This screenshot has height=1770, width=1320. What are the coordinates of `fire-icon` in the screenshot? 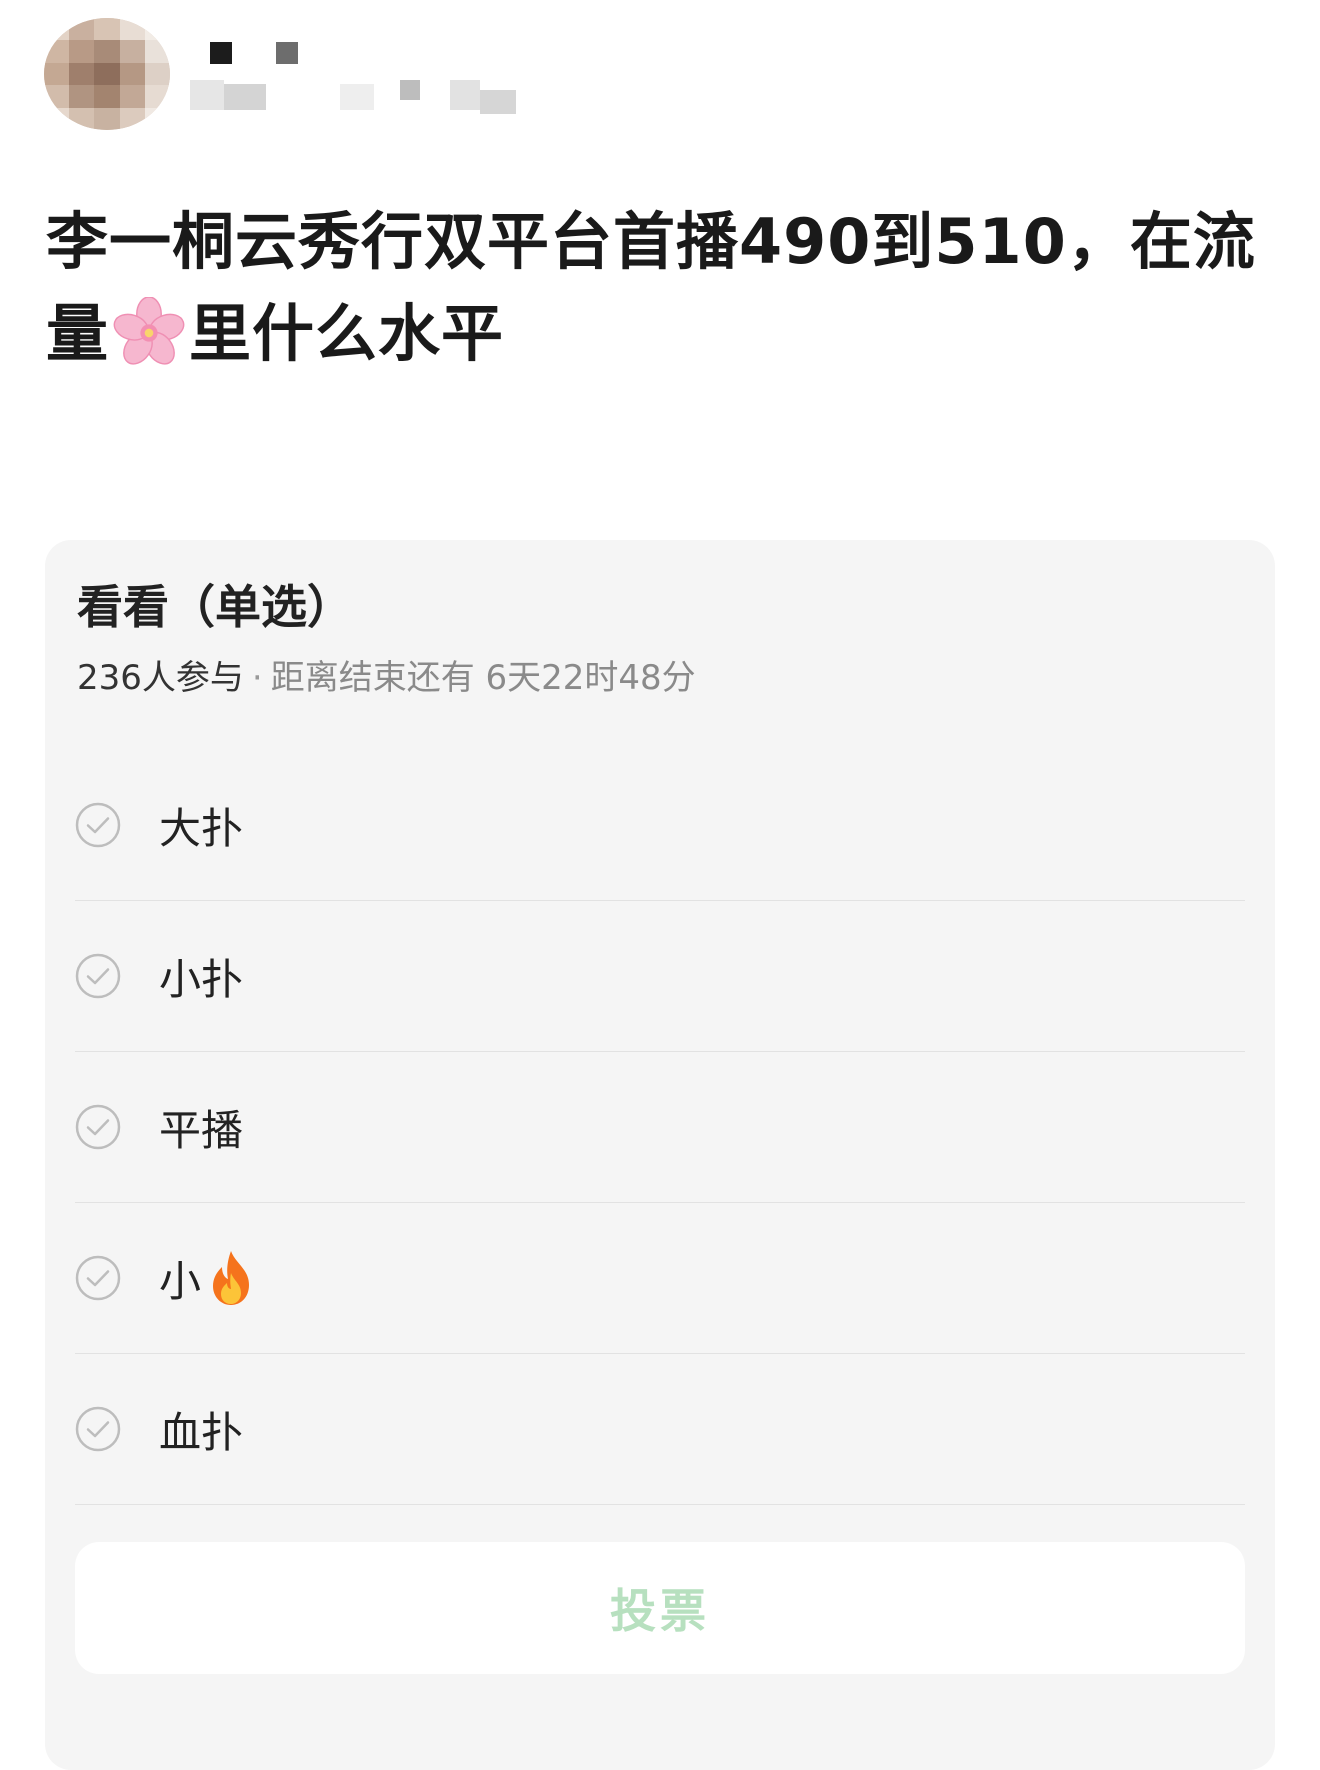 It's located at (231, 1278).